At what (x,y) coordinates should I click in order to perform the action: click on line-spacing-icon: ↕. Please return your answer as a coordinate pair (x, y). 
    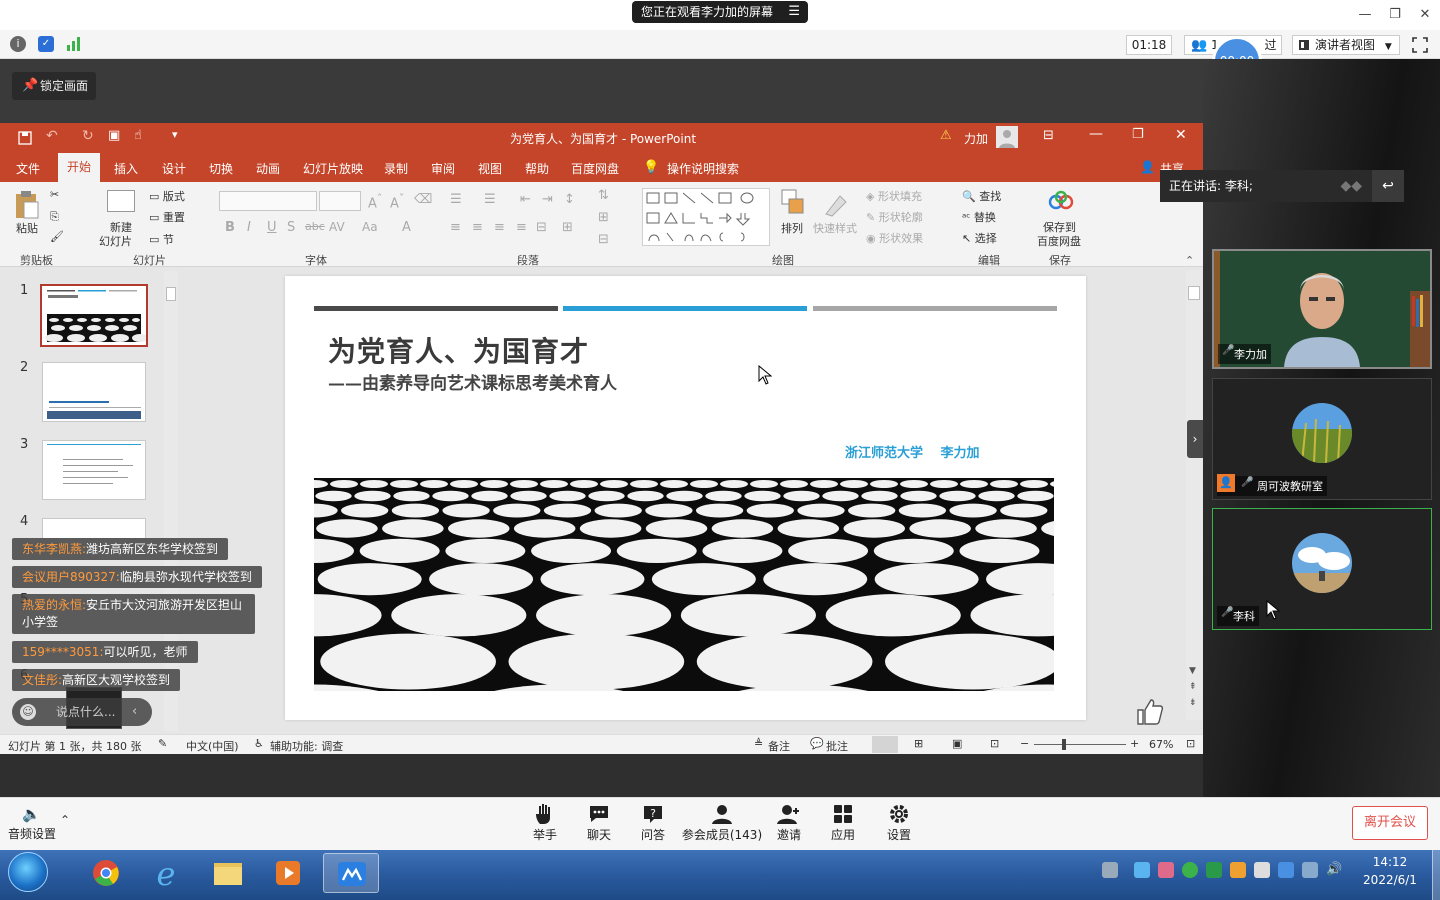
    Looking at the image, I should click on (569, 199).